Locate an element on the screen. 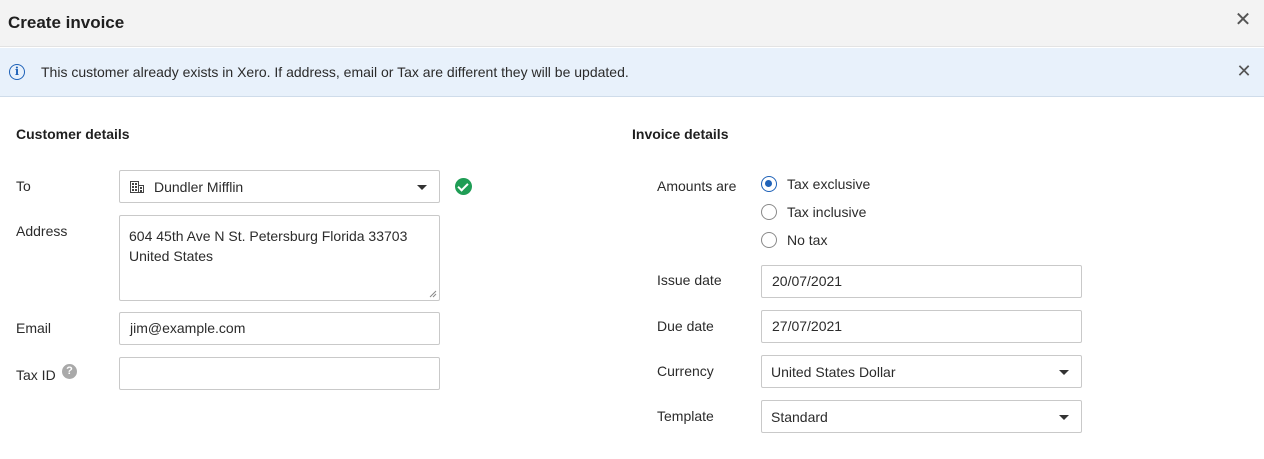  template-label: Template is located at coordinates (685, 416).